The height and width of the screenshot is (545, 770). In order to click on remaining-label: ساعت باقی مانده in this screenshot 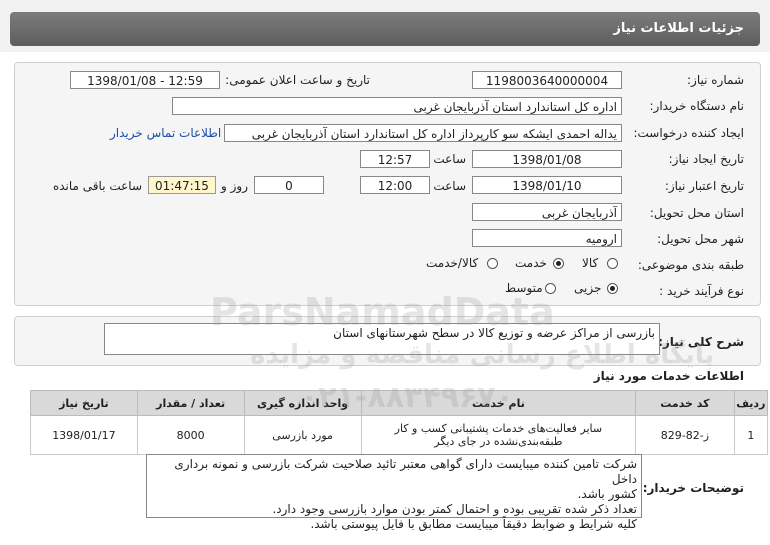, I will do `click(97, 186)`.